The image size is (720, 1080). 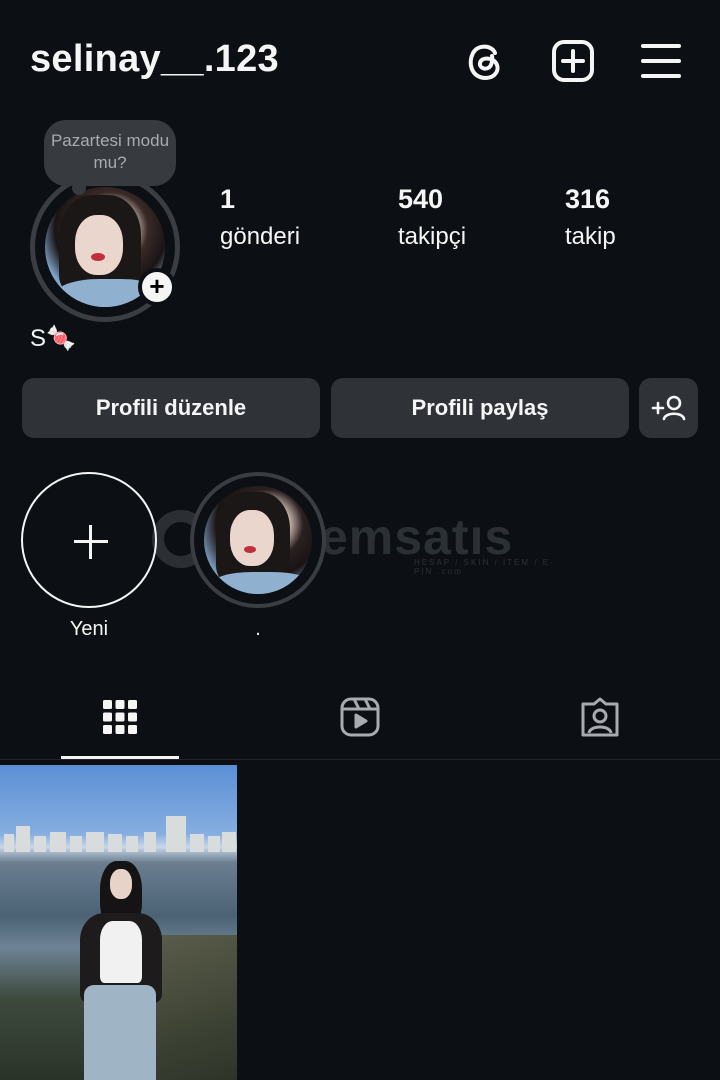 I want to click on highlight-cover-ring, so click(x=258, y=540).